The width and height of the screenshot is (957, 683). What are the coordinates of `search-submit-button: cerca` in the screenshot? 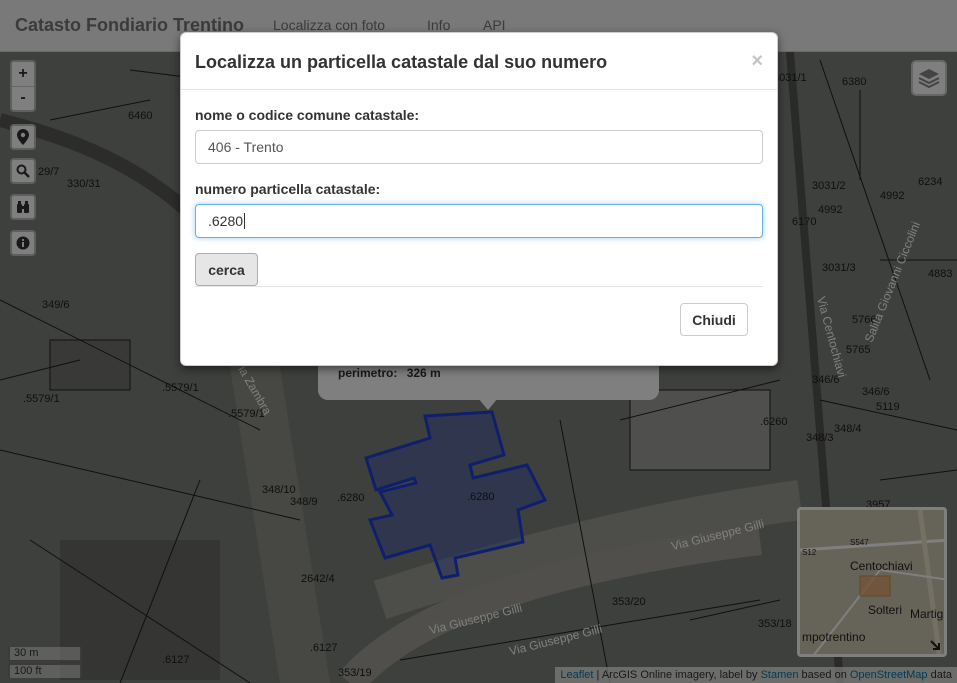 It's located at (226, 269).